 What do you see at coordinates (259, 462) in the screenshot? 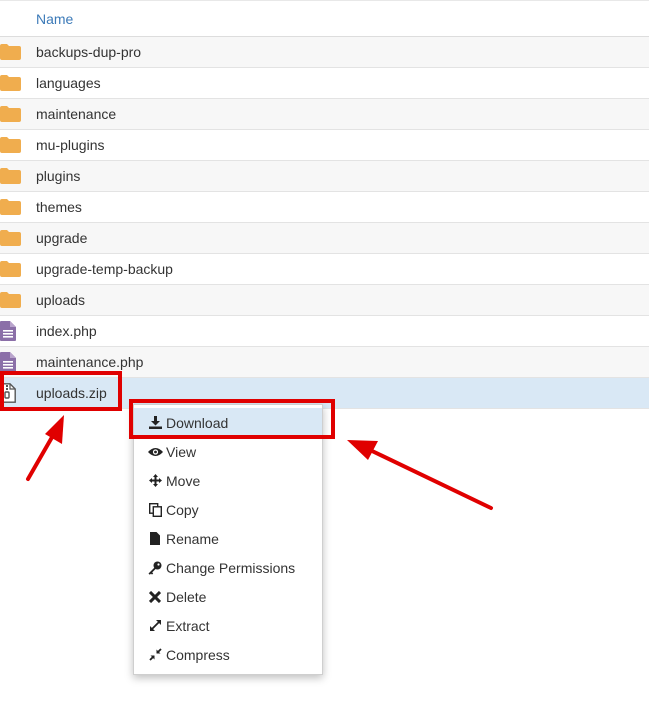
I see `annotation-arrows` at bounding box center [259, 462].